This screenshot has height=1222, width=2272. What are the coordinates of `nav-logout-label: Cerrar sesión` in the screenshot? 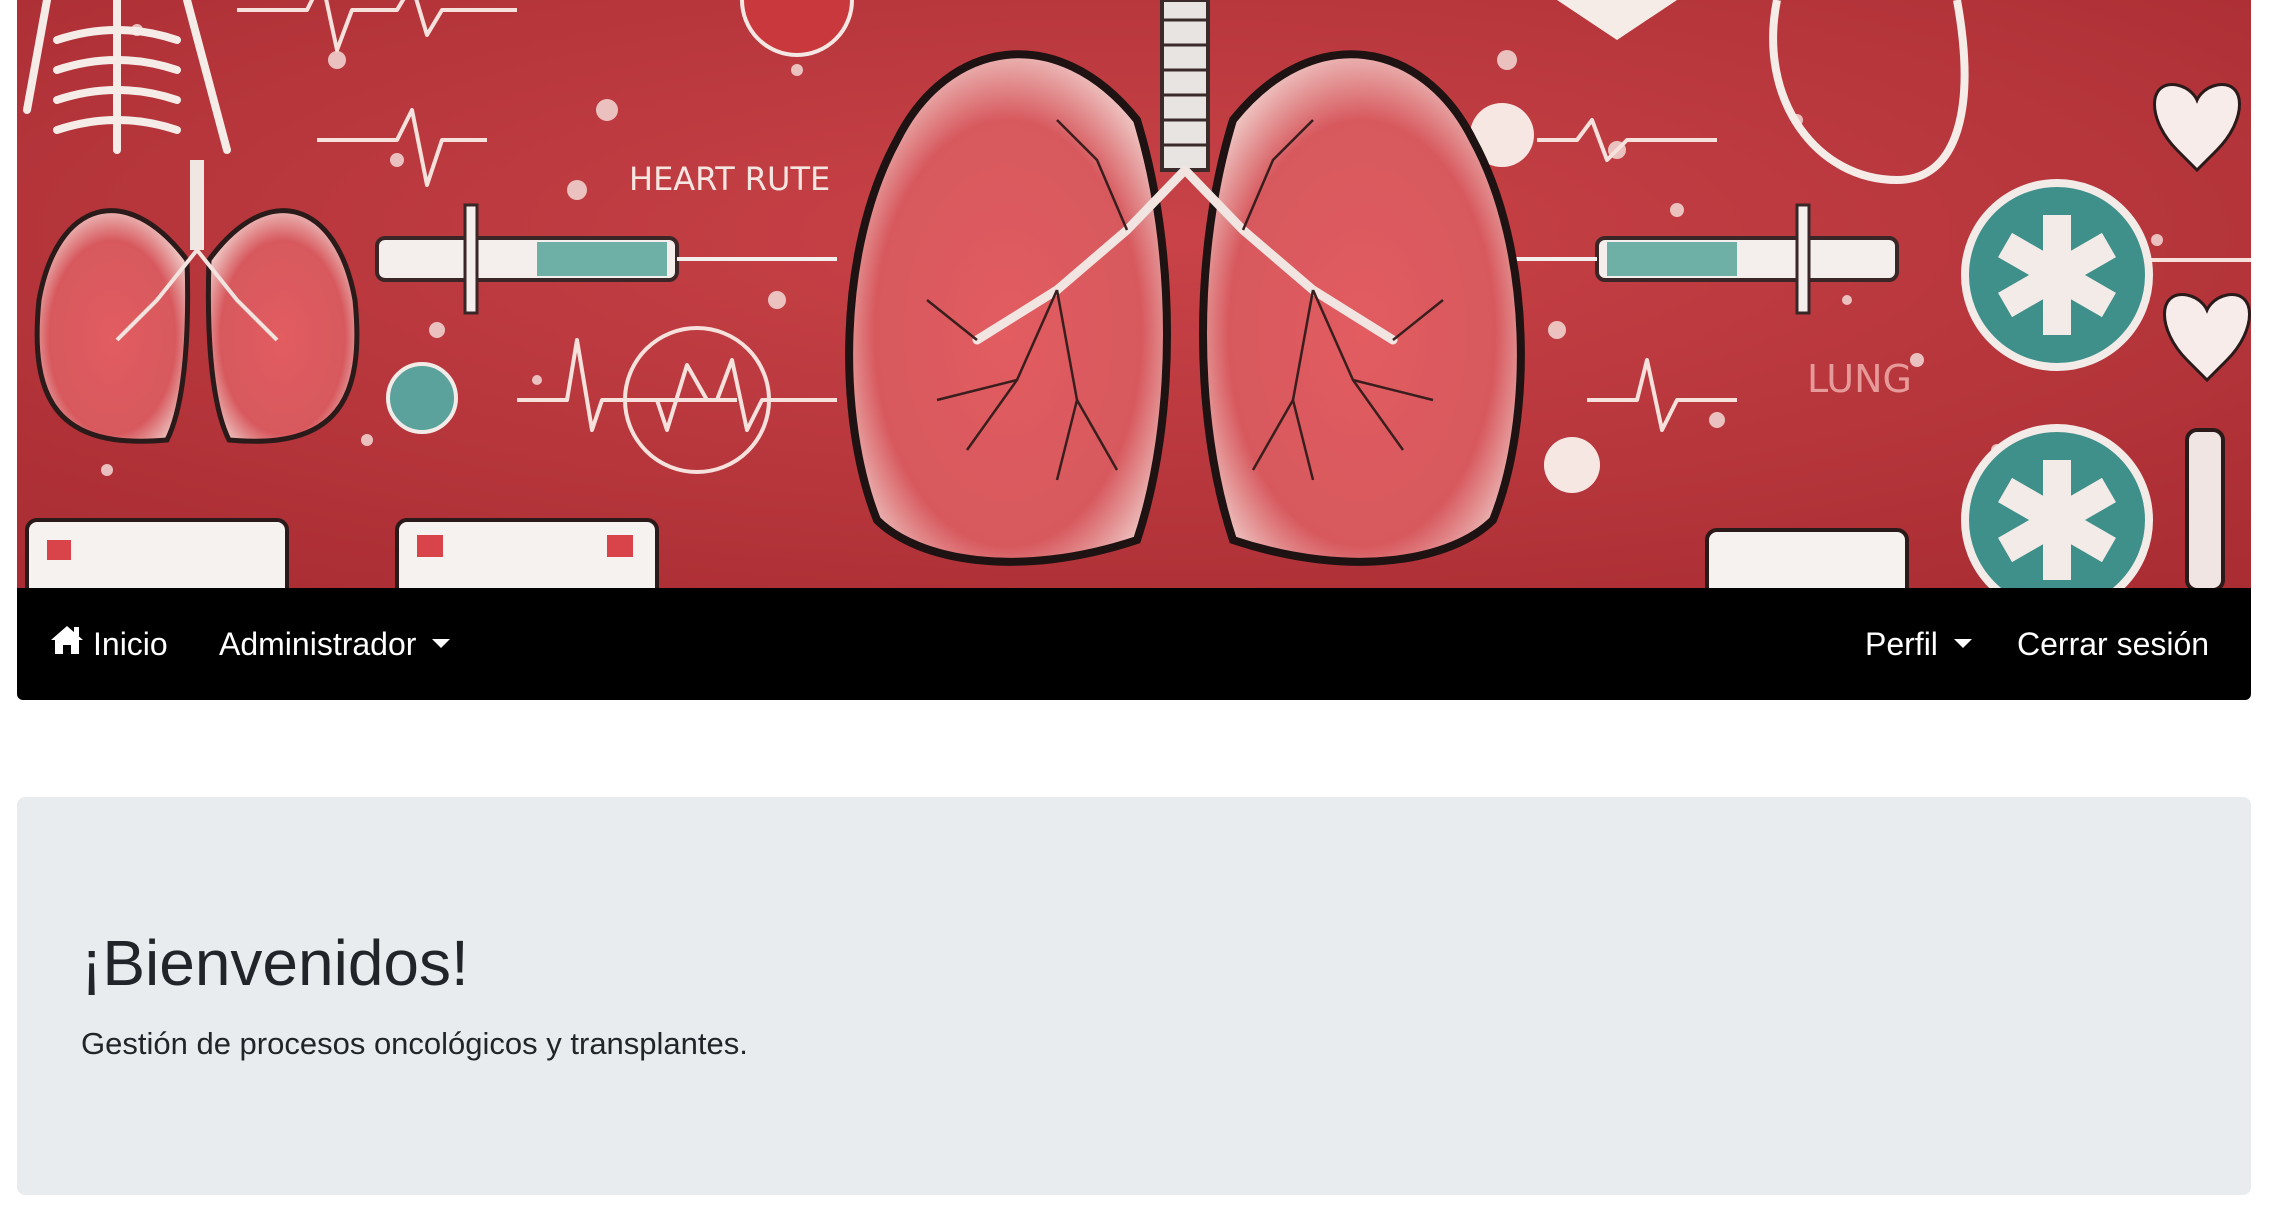 It's located at (2113, 643).